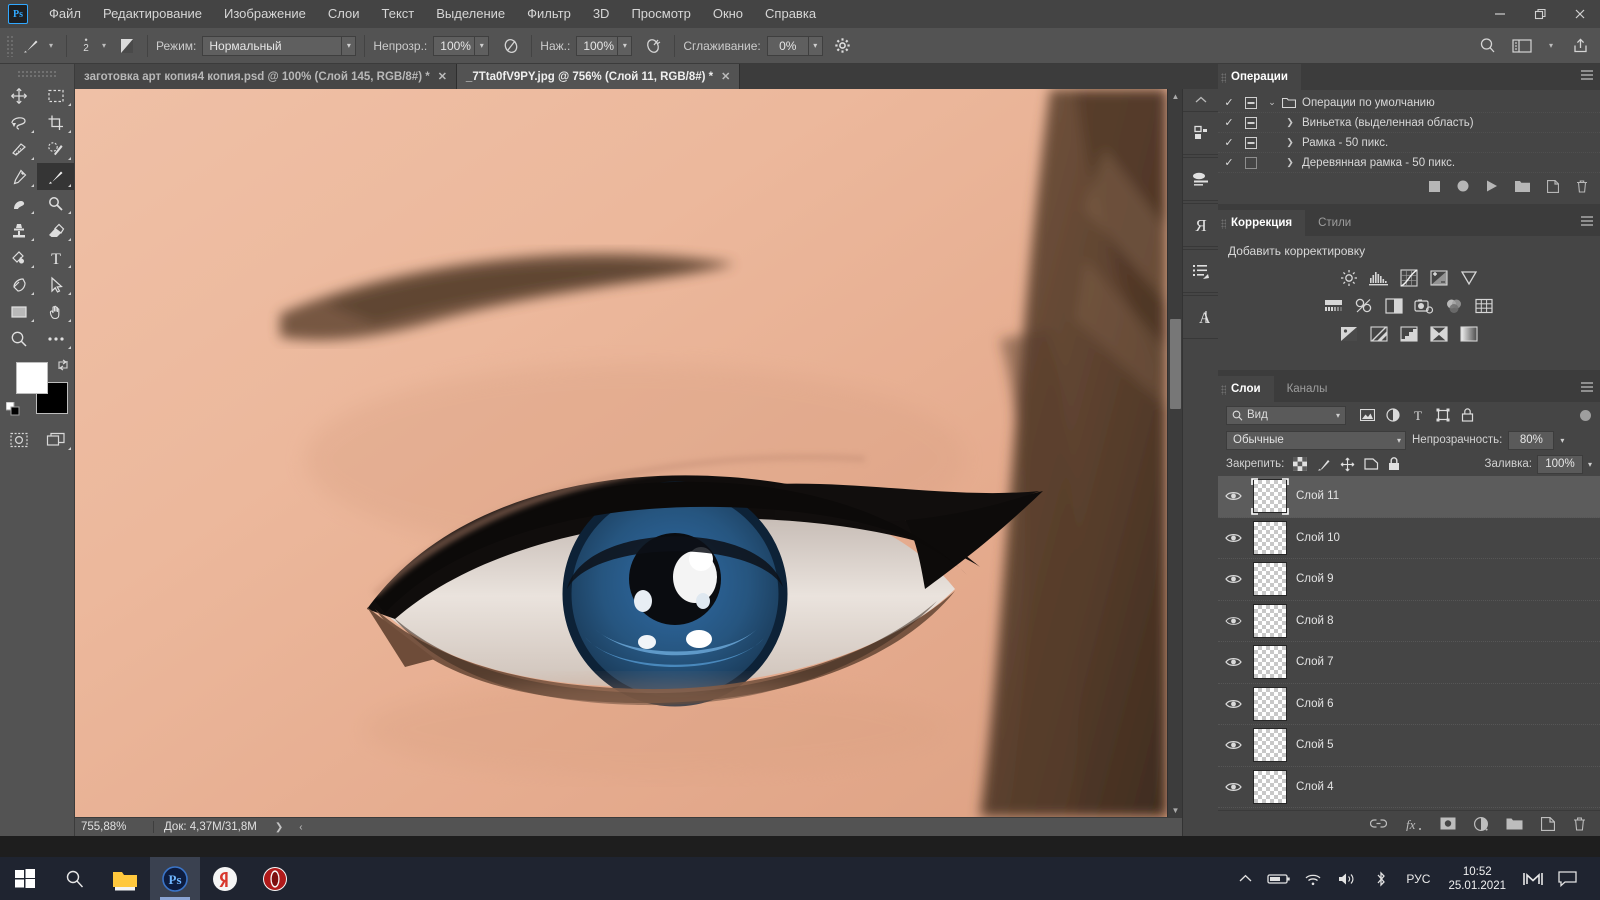 The image size is (1600, 900). Describe the element at coordinates (1262, 223) in the screenshot. I see `tab-adjustments: Коррекция` at that location.